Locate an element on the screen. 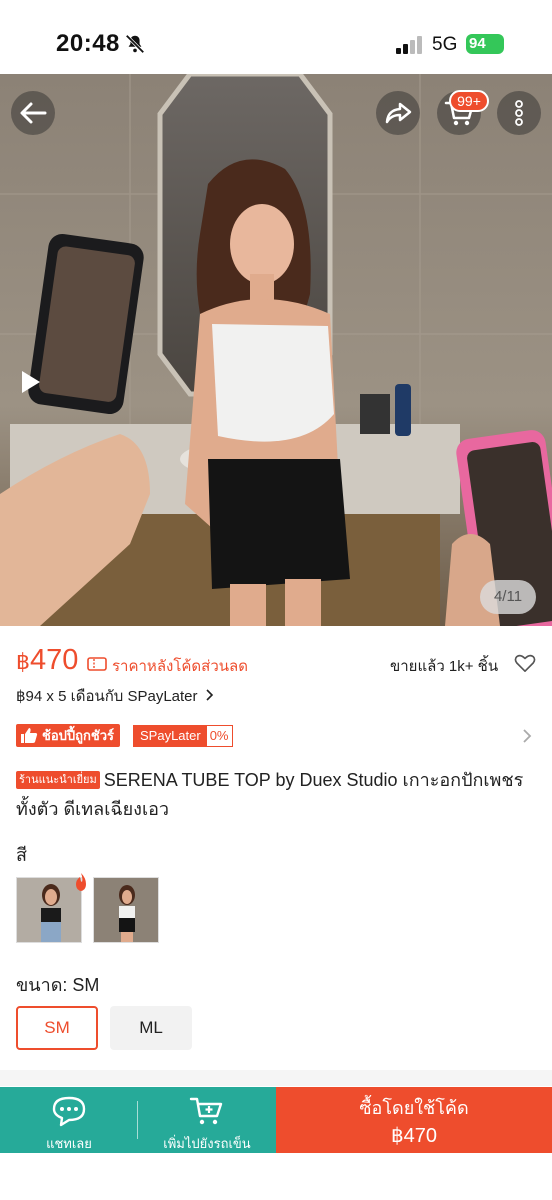 The height and width of the screenshot is (1200, 552). price-amount: 470 is located at coordinates (54, 660).